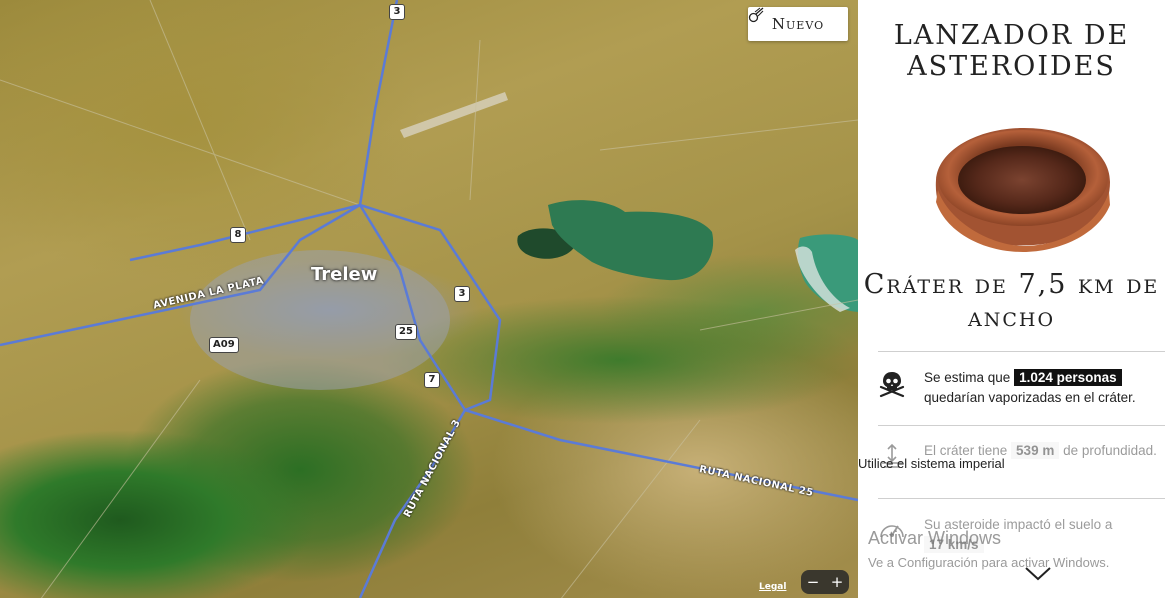 The image size is (1165, 598). Describe the element at coordinates (772, 587) in the screenshot. I see `legal-link: Legal` at that location.